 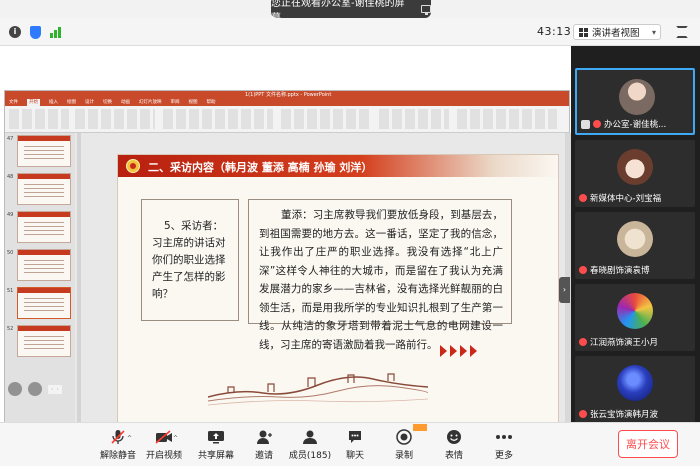 I want to click on participant-tile: 张云宝饰演韩月波, so click(x=635, y=389).